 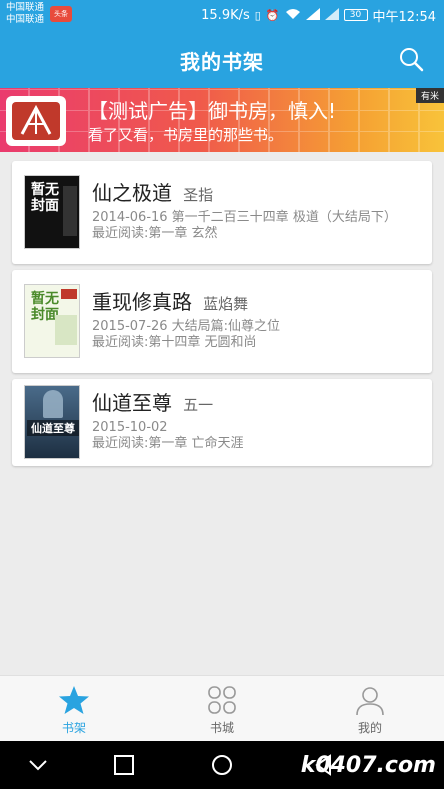 I want to click on status-bar: 中国联通 中国联通 头条 15.9K/s ▯ ⏰ 30 中午12:54, so click(x=222, y=15).